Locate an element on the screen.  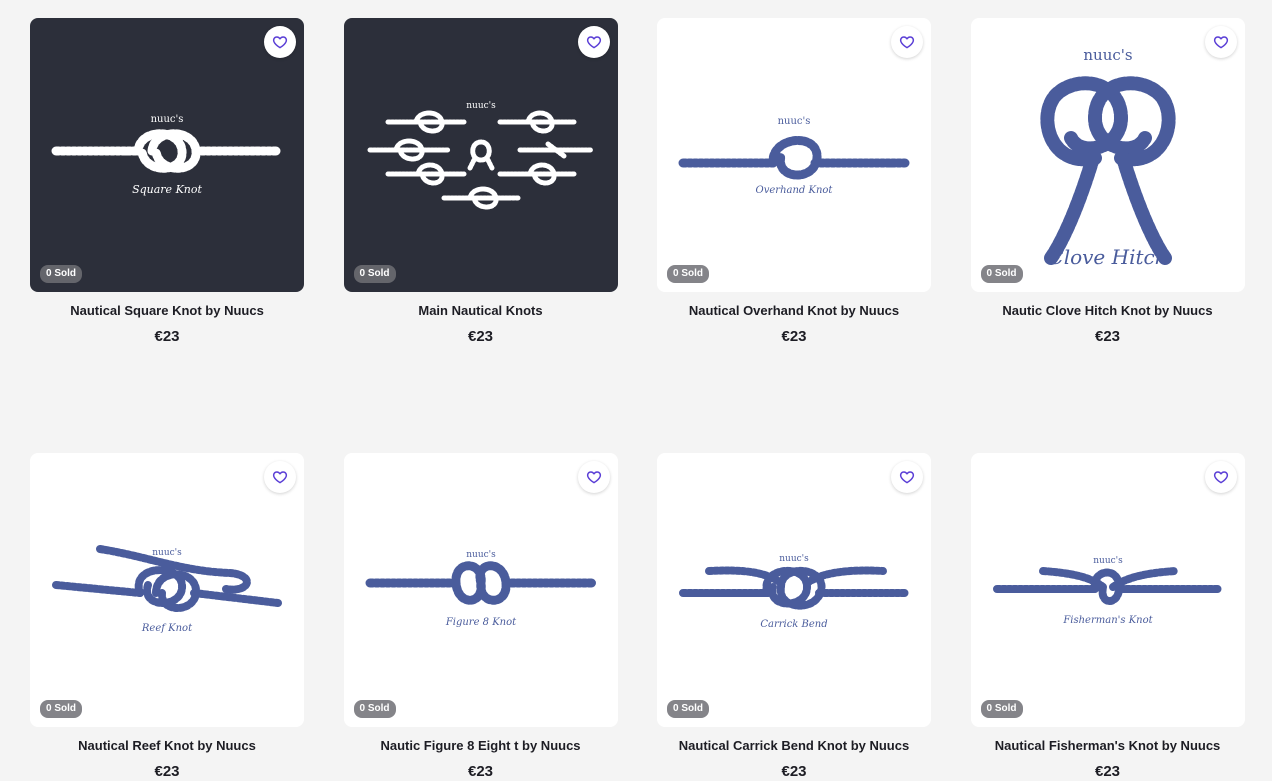
product-title: Nautical Square Knot by Nuucs is located at coordinates (167, 311).